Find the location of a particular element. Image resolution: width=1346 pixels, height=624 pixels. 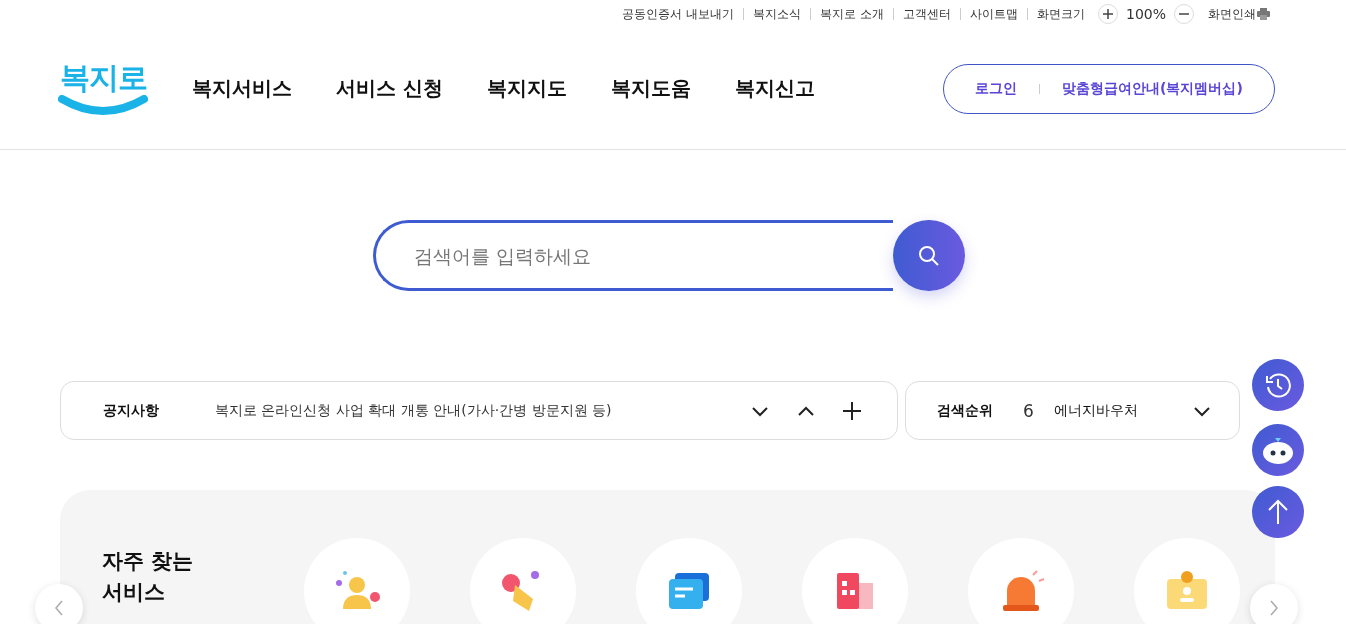

history-button is located at coordinates (1278, 385).